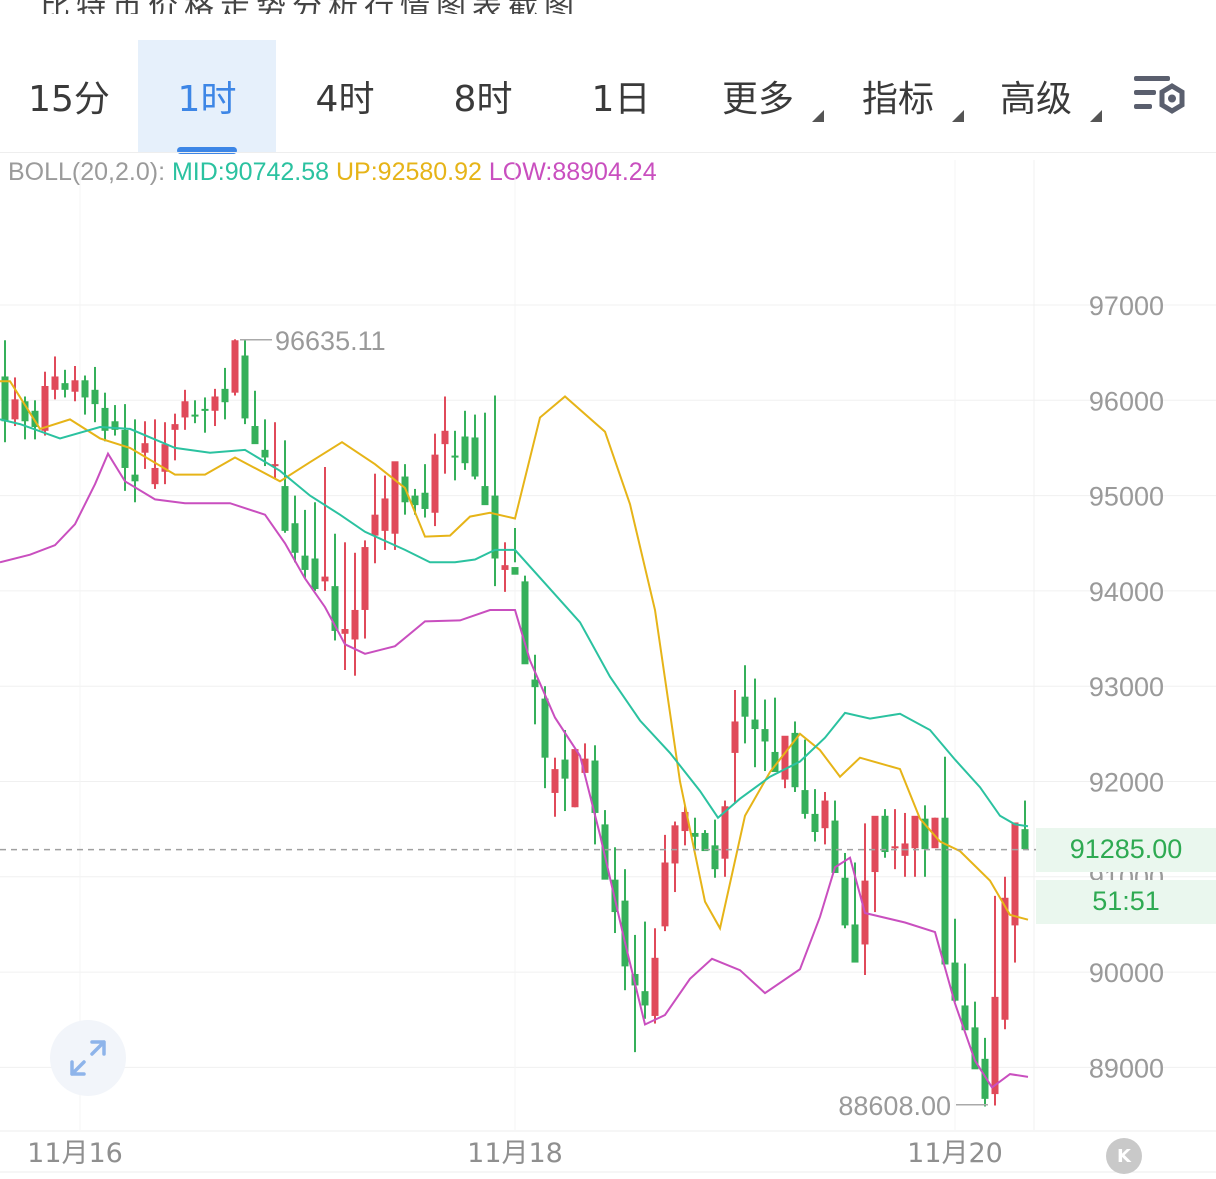 The width and height of the screenshot is (1216, 1179). Describe the element at coordinates (1126, 849) in the screenshot. I see `current-price-label: 91285.00` at that location.